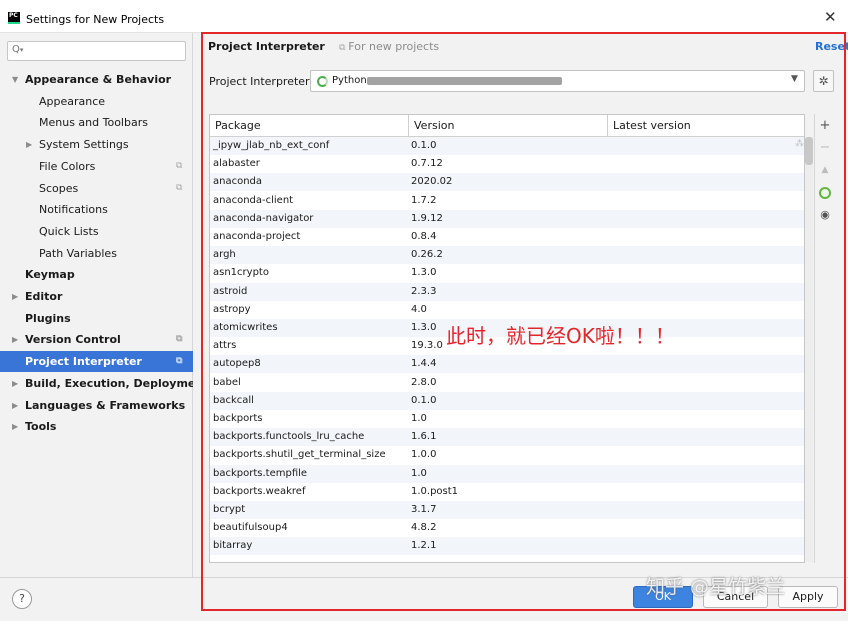 The width and height of the screenshot is (848, 621). Describe the element at coordinates (507, 437) in the screenshot. I see `table-row: backports.functools_lru_cache 1.6.1` at that location.